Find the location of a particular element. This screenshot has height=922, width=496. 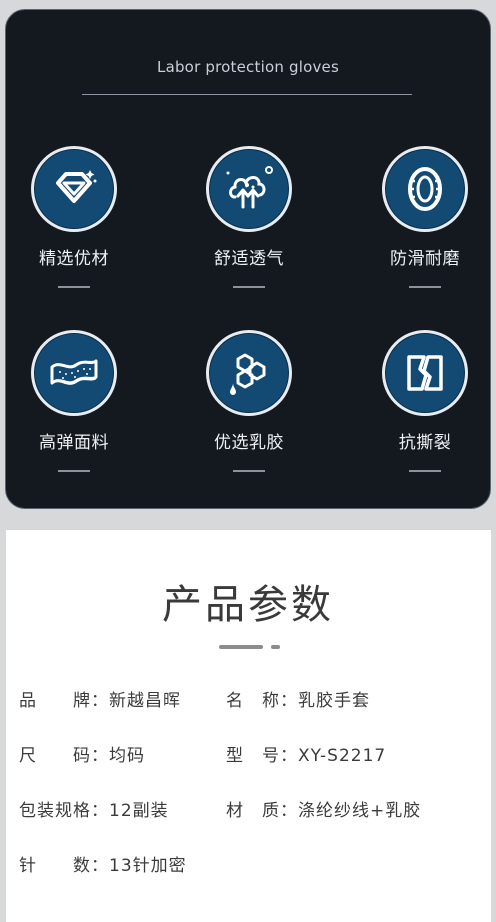

feature-item: 高弹面料 is located at coordinates (77, 401).